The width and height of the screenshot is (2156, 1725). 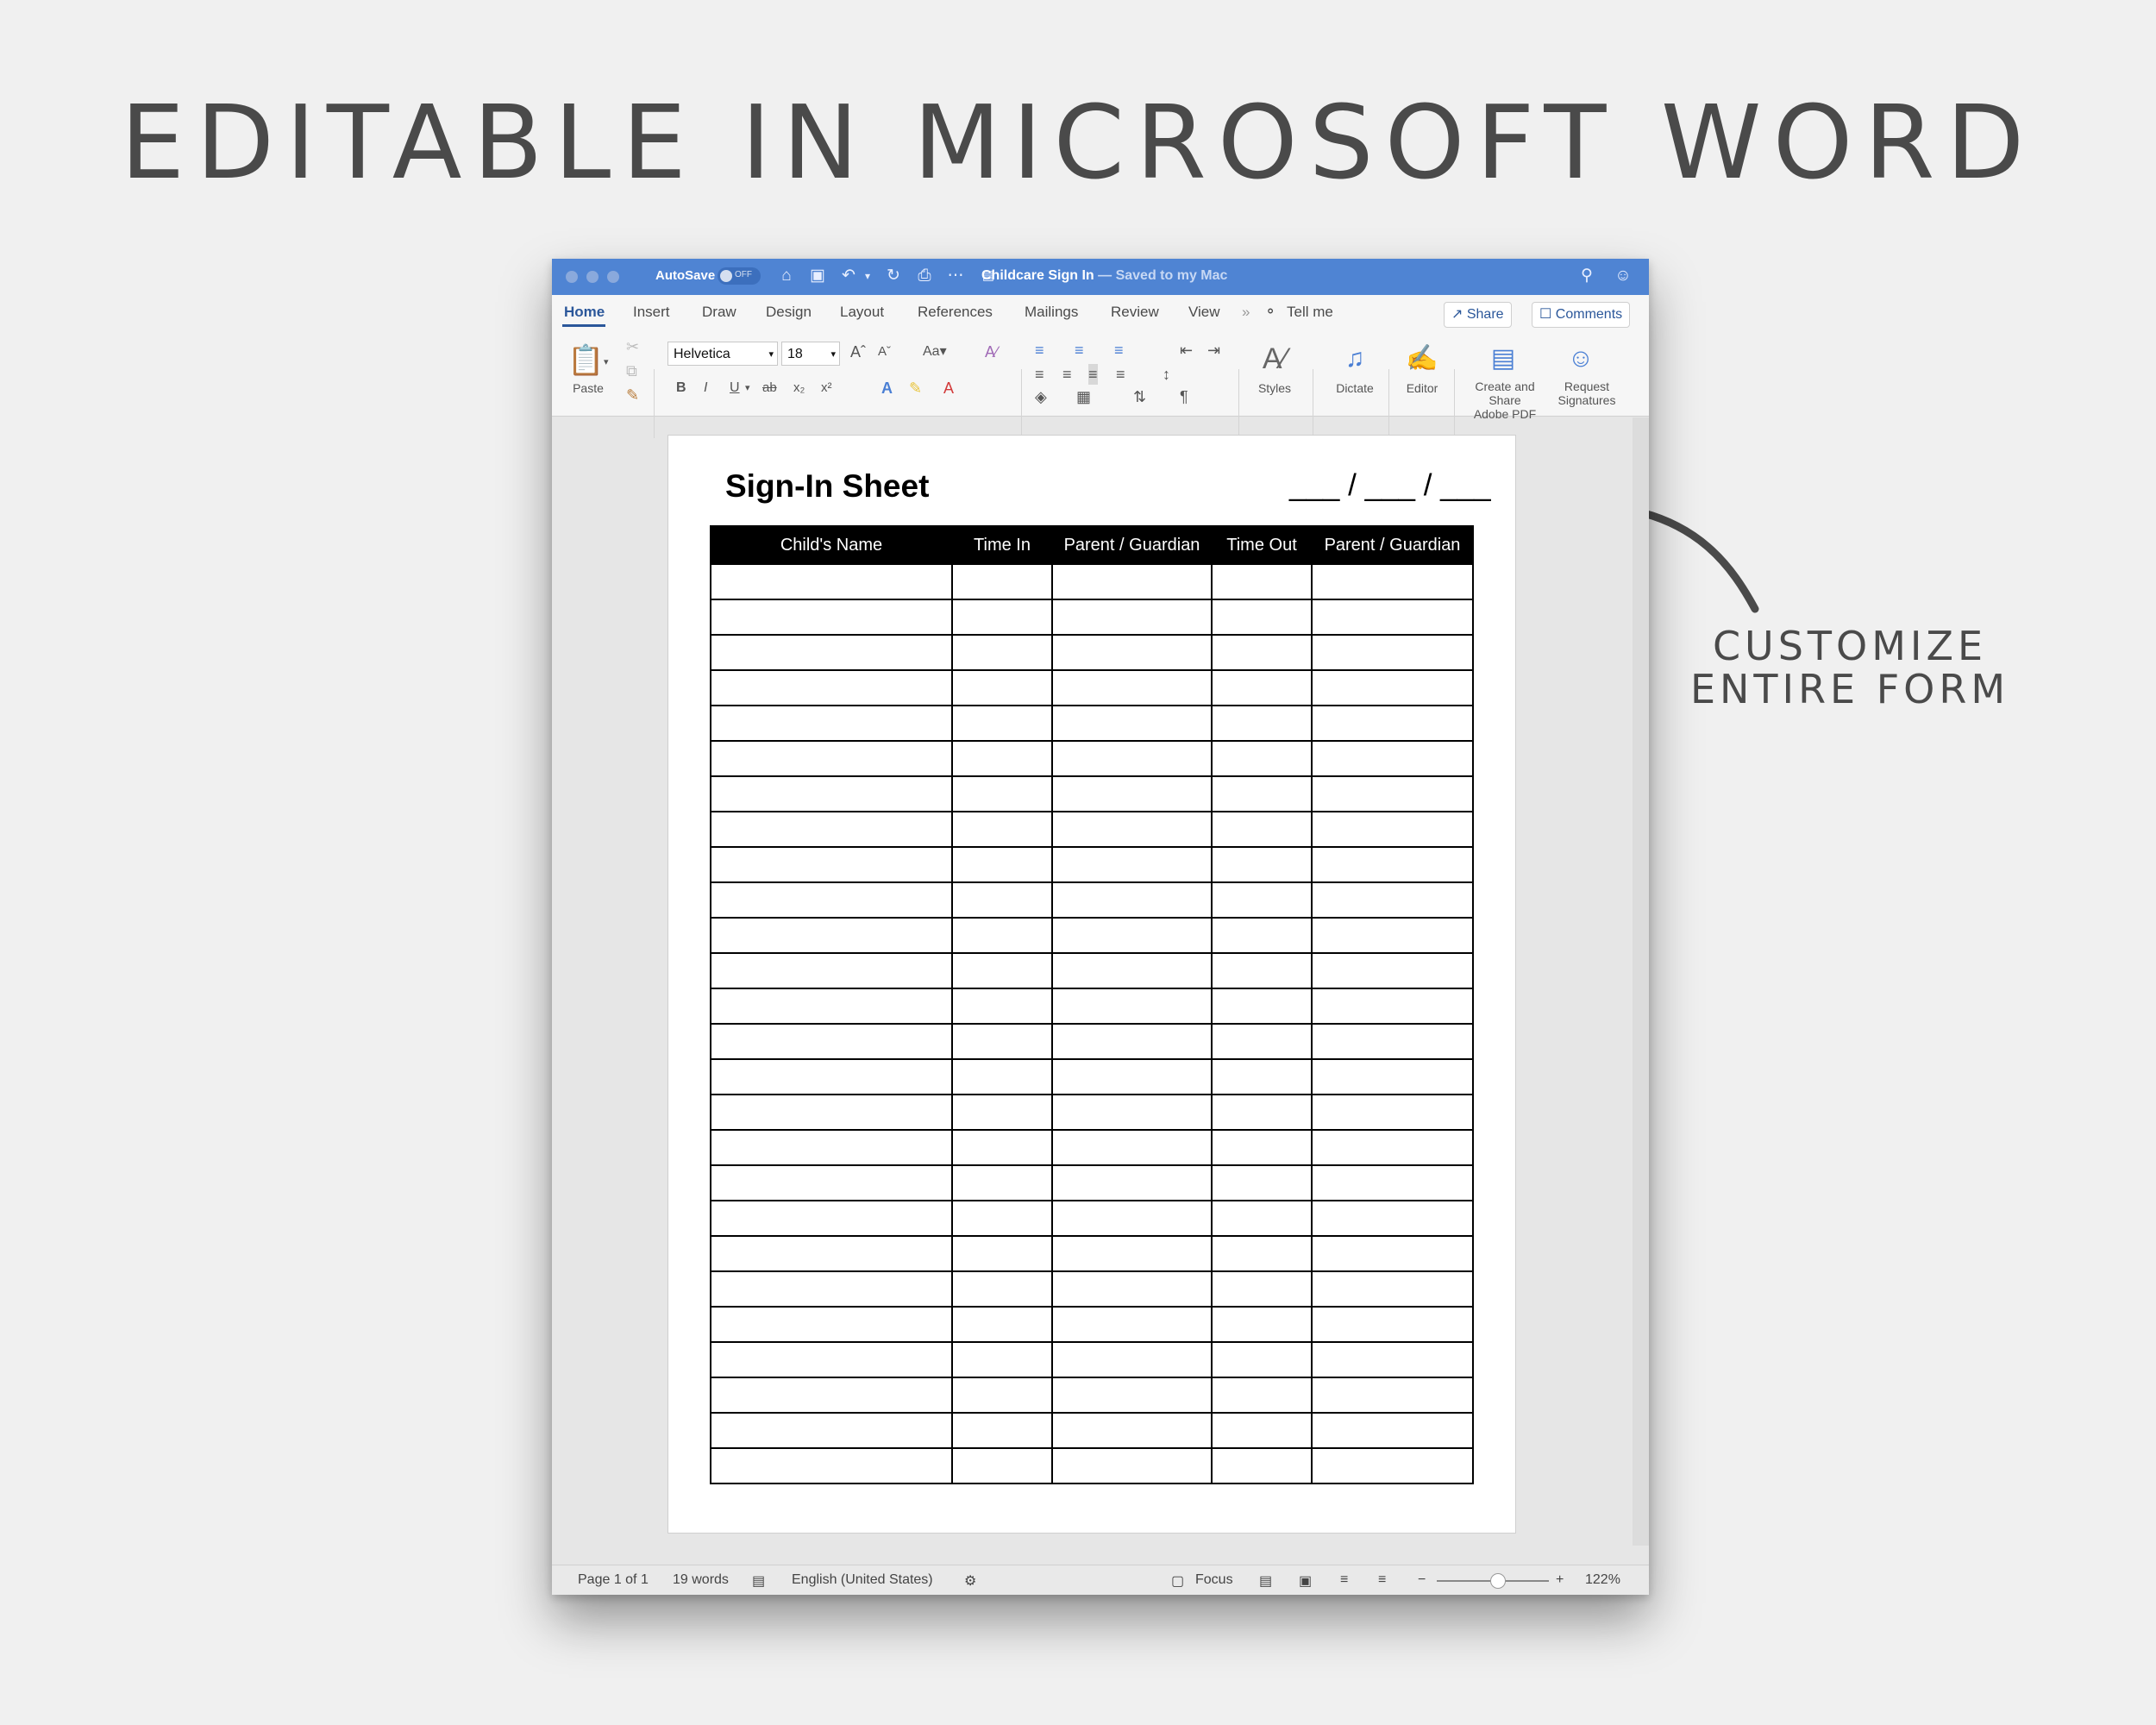 What do you see at coordinates (758, 1581) in the screenshot?
I see `proofing-icon: ▤` at bounding box center [758, 1581].